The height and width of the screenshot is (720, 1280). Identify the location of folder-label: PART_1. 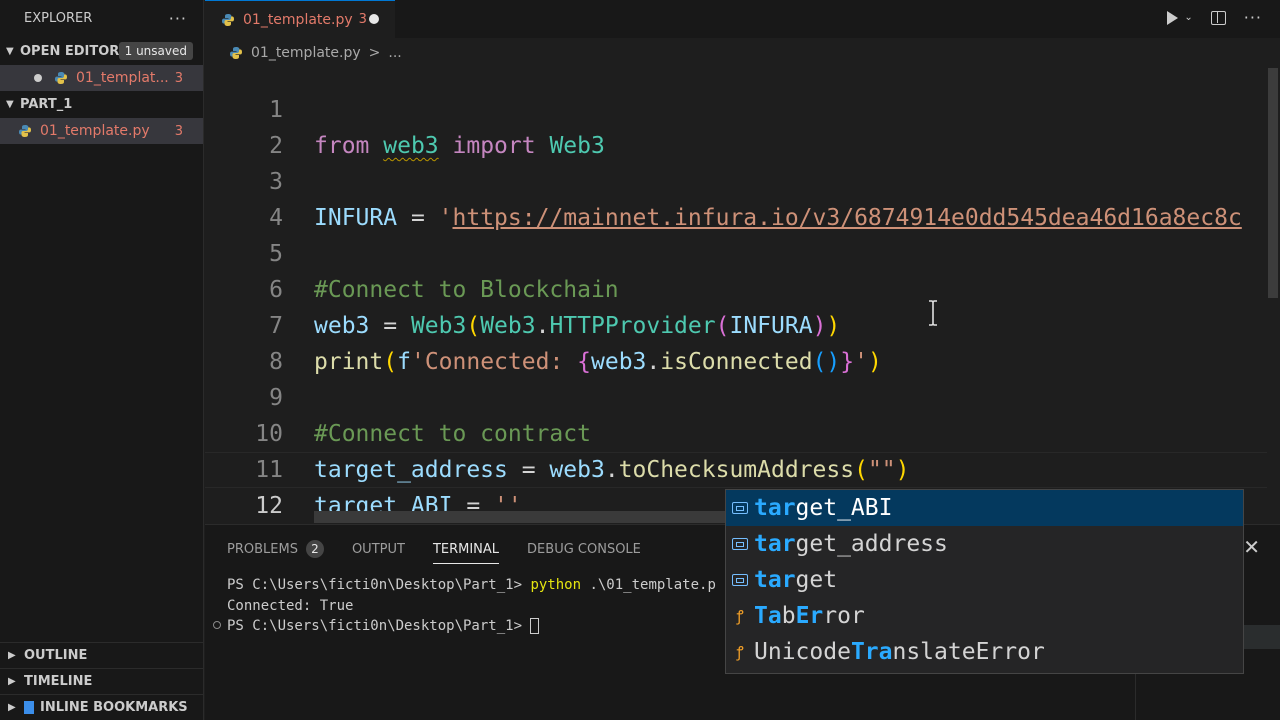
(46, 104).